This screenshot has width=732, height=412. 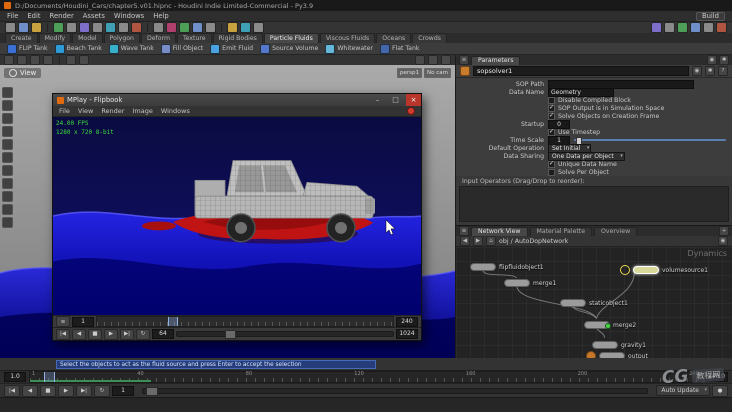 I want to click on gear-icon: ✱, so click(x=710, y=71).